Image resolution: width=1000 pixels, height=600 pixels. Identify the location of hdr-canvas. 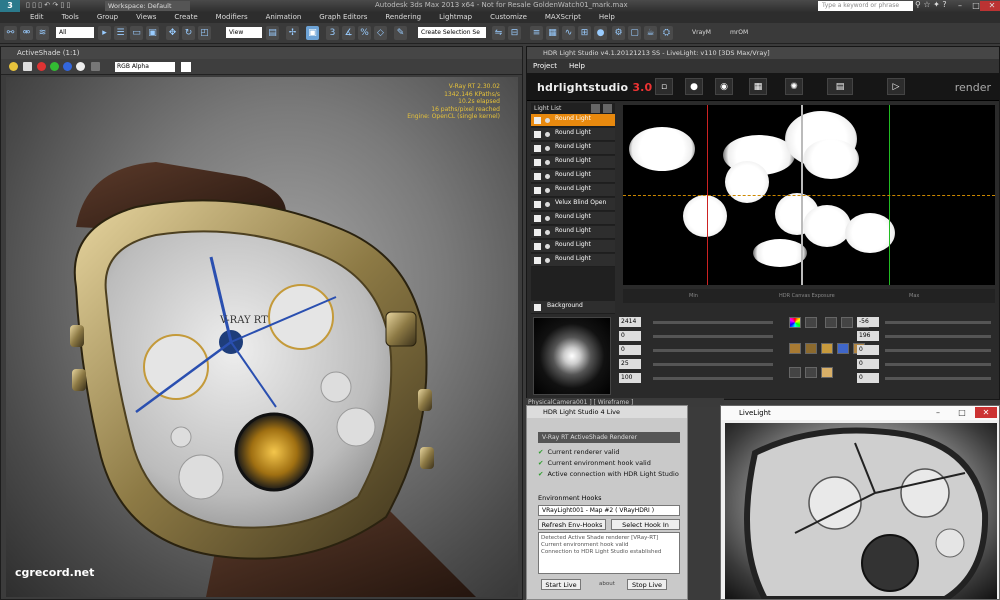
(809, 195).